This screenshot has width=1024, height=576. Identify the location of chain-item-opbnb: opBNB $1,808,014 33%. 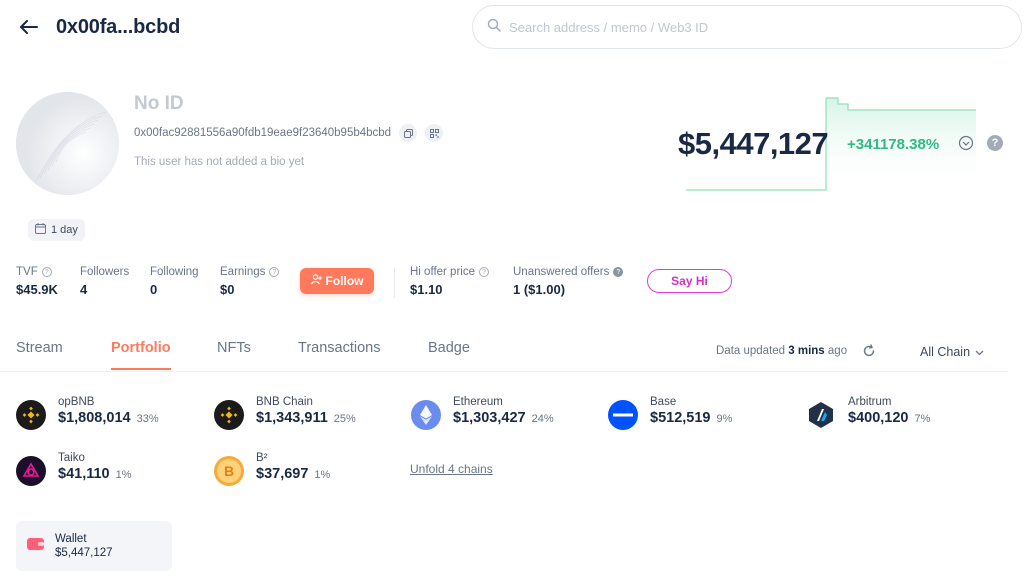
(87, 413).